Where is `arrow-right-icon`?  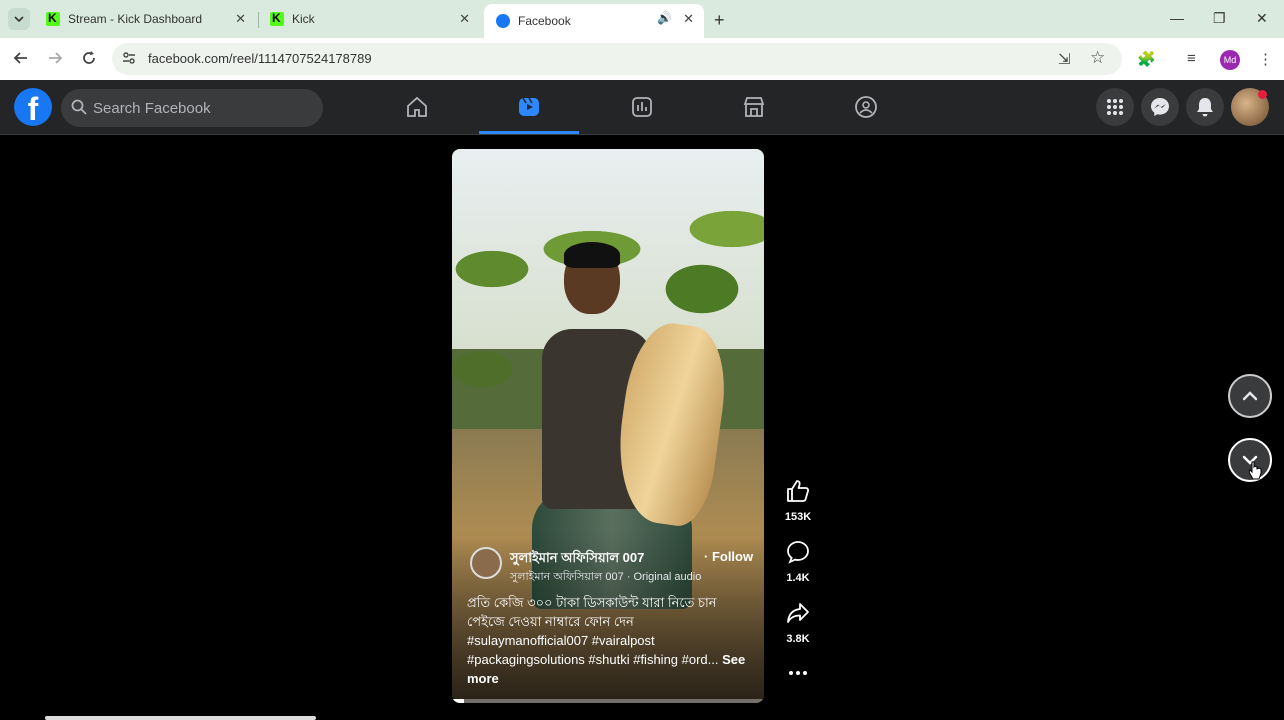 arrow-right-icon is located at coordinates (56, 58).